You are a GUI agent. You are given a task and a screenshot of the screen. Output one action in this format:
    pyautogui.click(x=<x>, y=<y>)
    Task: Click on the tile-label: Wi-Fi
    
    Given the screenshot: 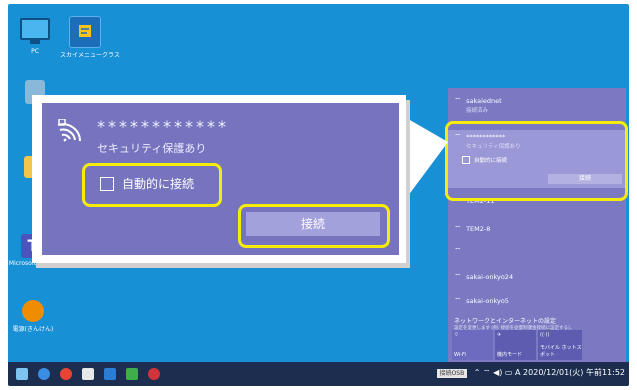 What is the action you would take?
    pyautogui.click(x=460, y=355)
    